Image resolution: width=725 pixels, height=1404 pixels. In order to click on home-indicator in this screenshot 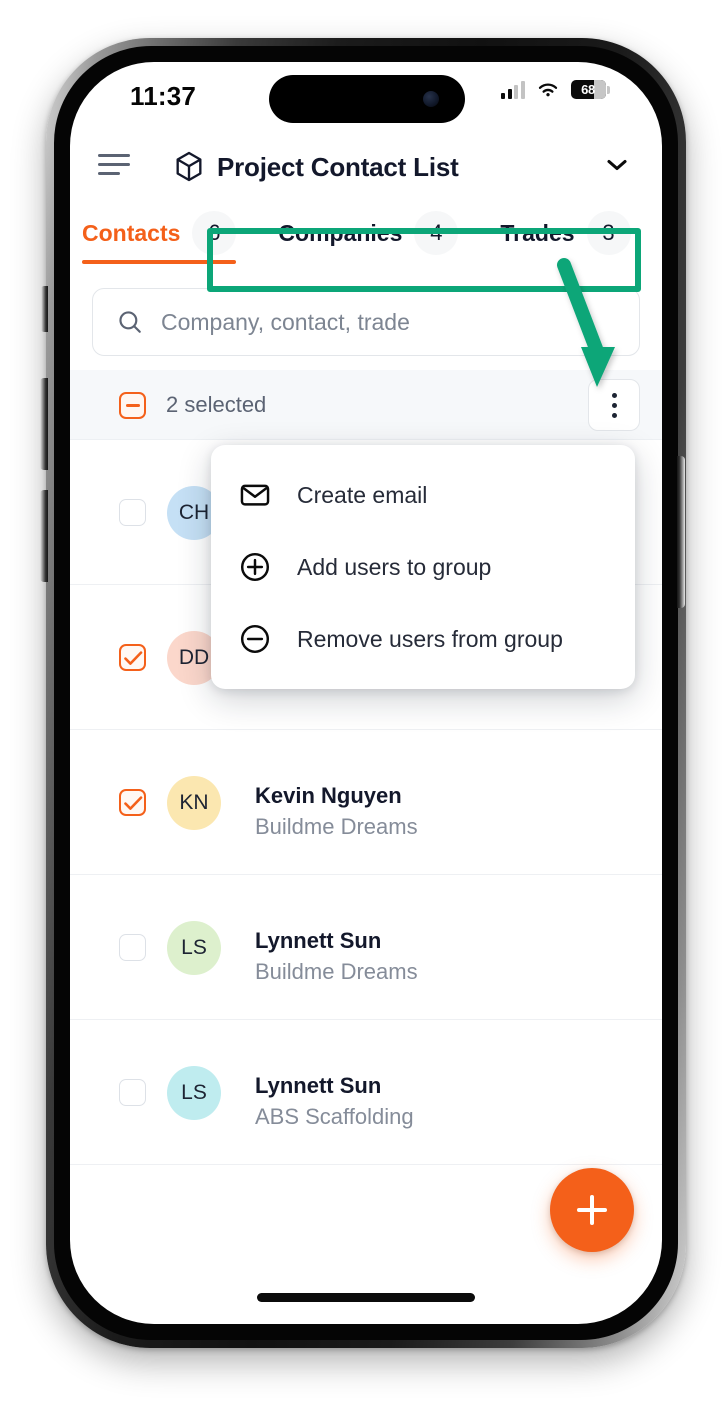, I will do `click(366, 1297)`.